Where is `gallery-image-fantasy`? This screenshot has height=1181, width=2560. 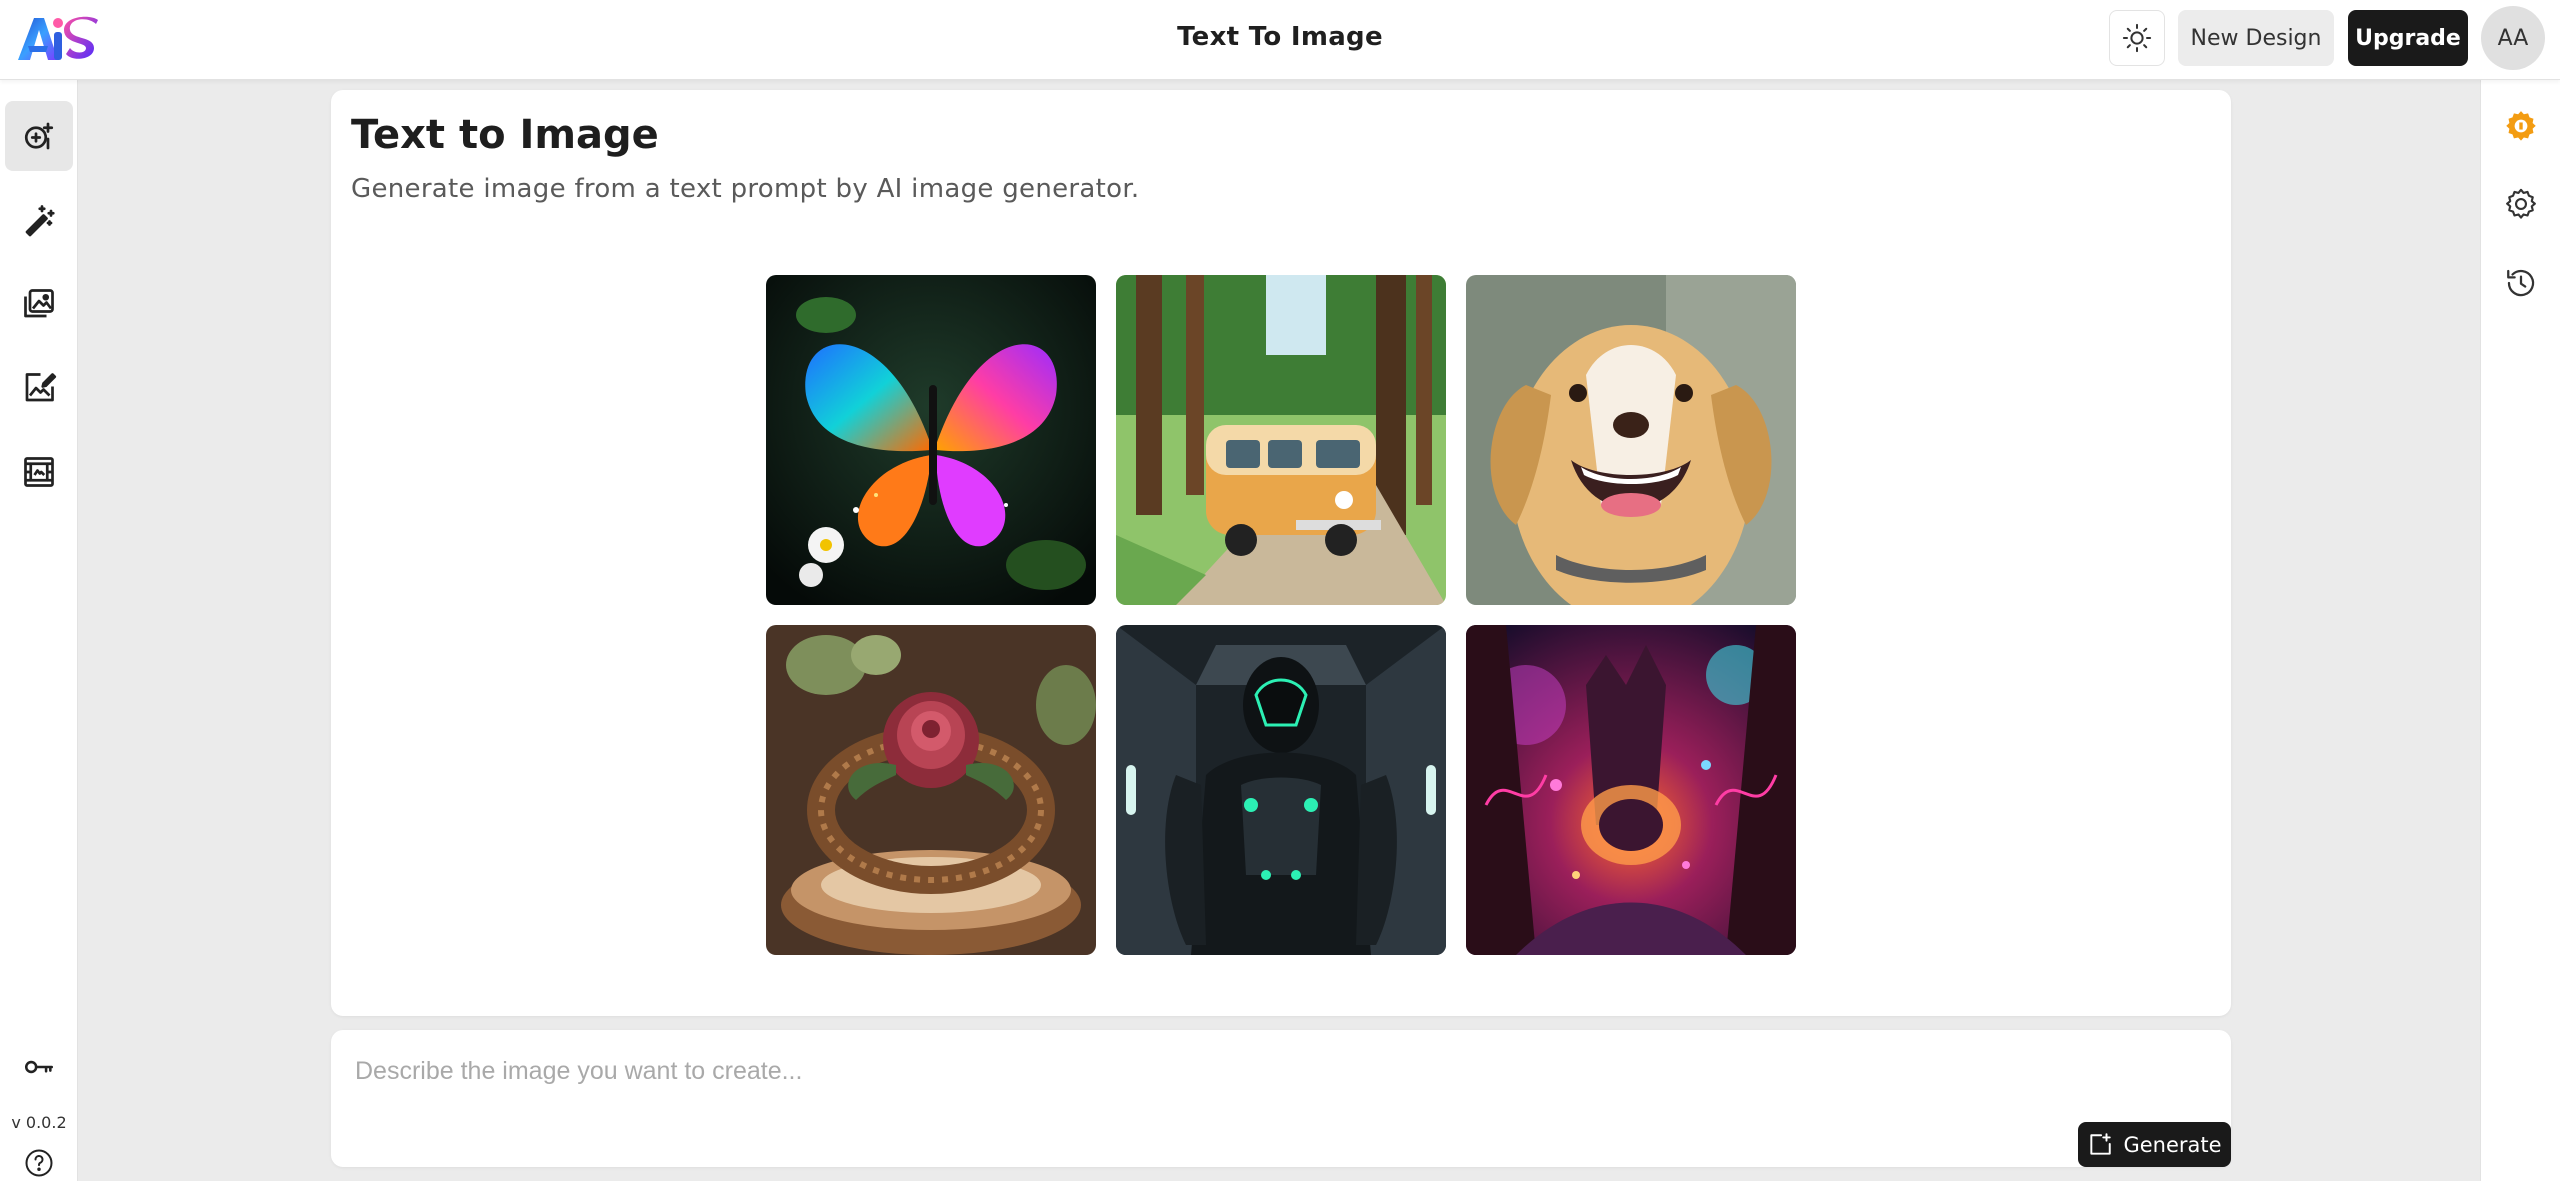
gallery-image-fantasy is located at coordinates (1631, 790).